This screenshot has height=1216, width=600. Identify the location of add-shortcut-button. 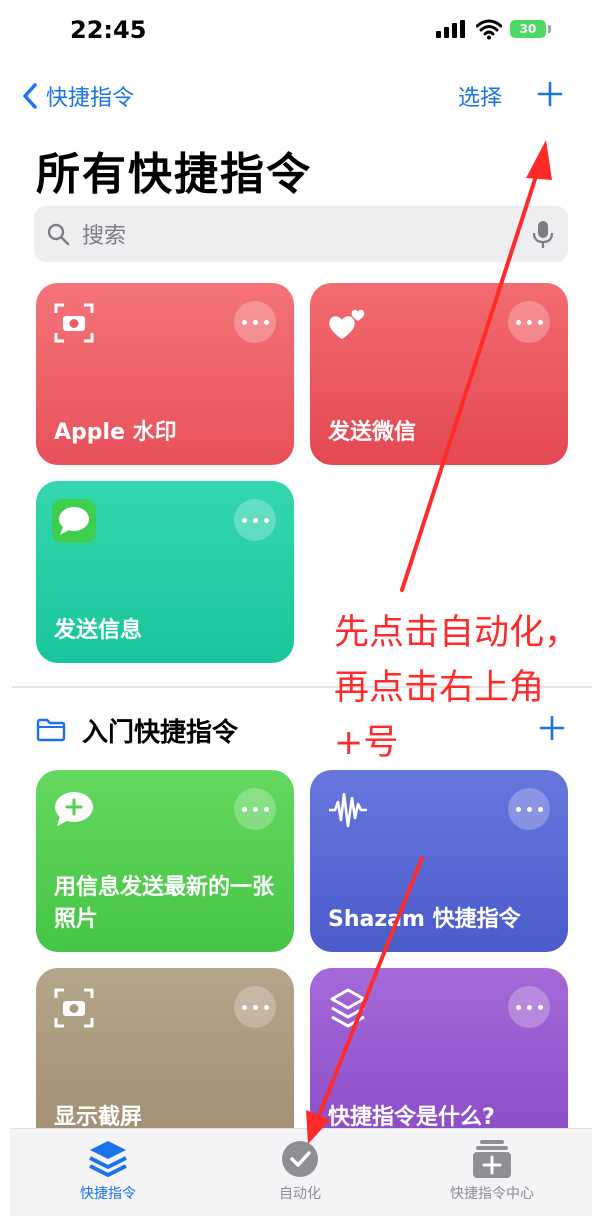
(550, 94).